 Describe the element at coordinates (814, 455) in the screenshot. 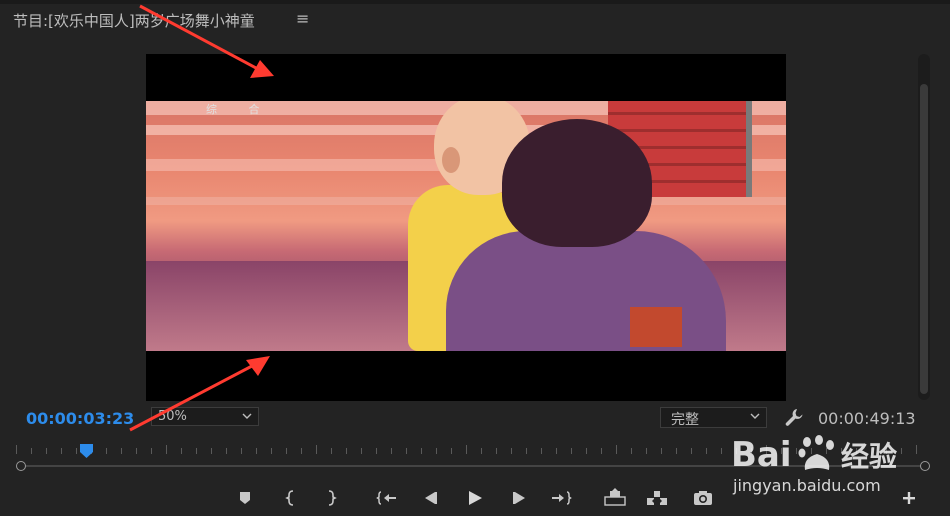

I see `baidu-logo-icon: Bai 经验` at that location.